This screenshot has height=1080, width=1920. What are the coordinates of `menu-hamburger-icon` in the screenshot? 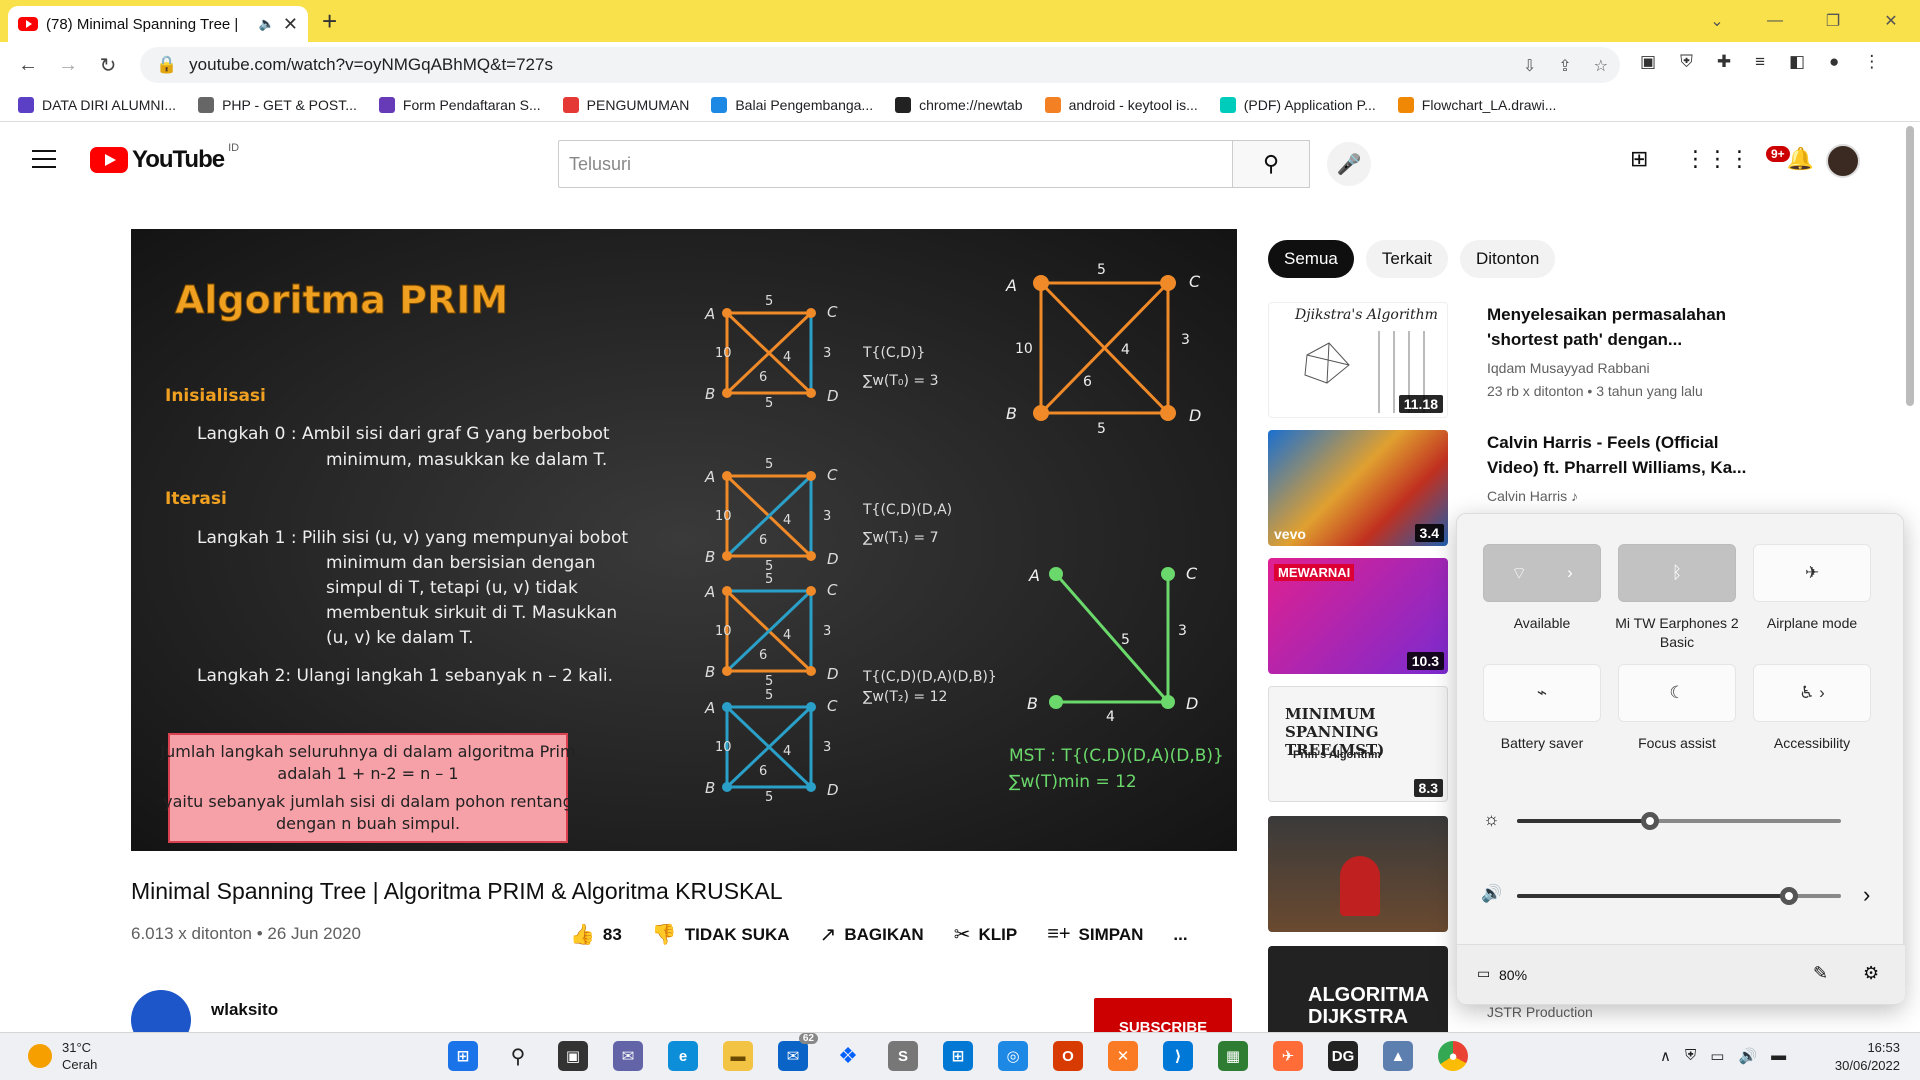 It's located at (44, 159).